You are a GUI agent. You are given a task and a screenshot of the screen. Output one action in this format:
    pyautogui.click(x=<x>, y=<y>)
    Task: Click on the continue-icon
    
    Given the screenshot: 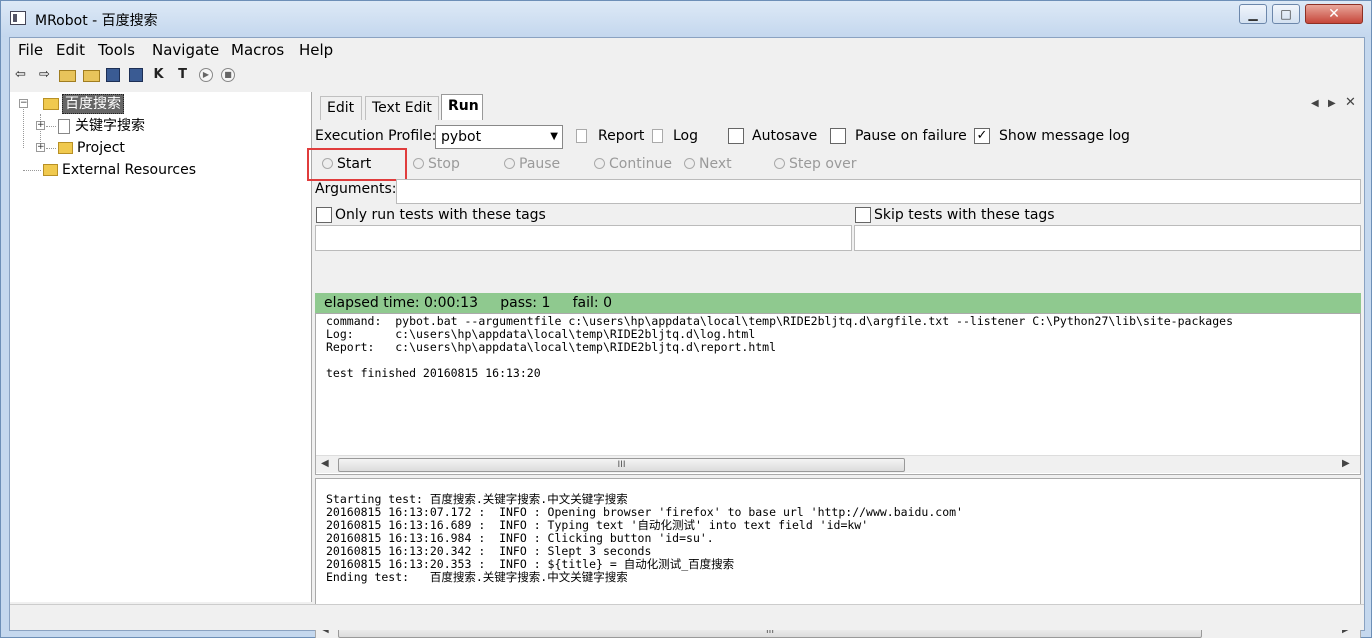 What is the action you would take?
    pyautogui.click(x=599, y=163)
    